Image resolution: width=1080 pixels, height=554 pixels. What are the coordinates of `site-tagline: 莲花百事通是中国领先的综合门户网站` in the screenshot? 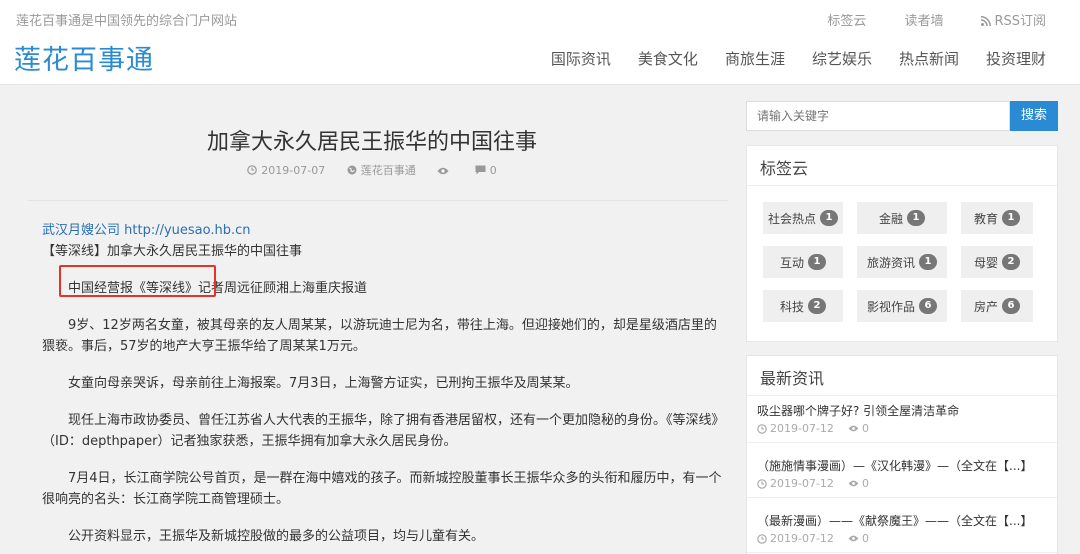 It's located at (127, 21).